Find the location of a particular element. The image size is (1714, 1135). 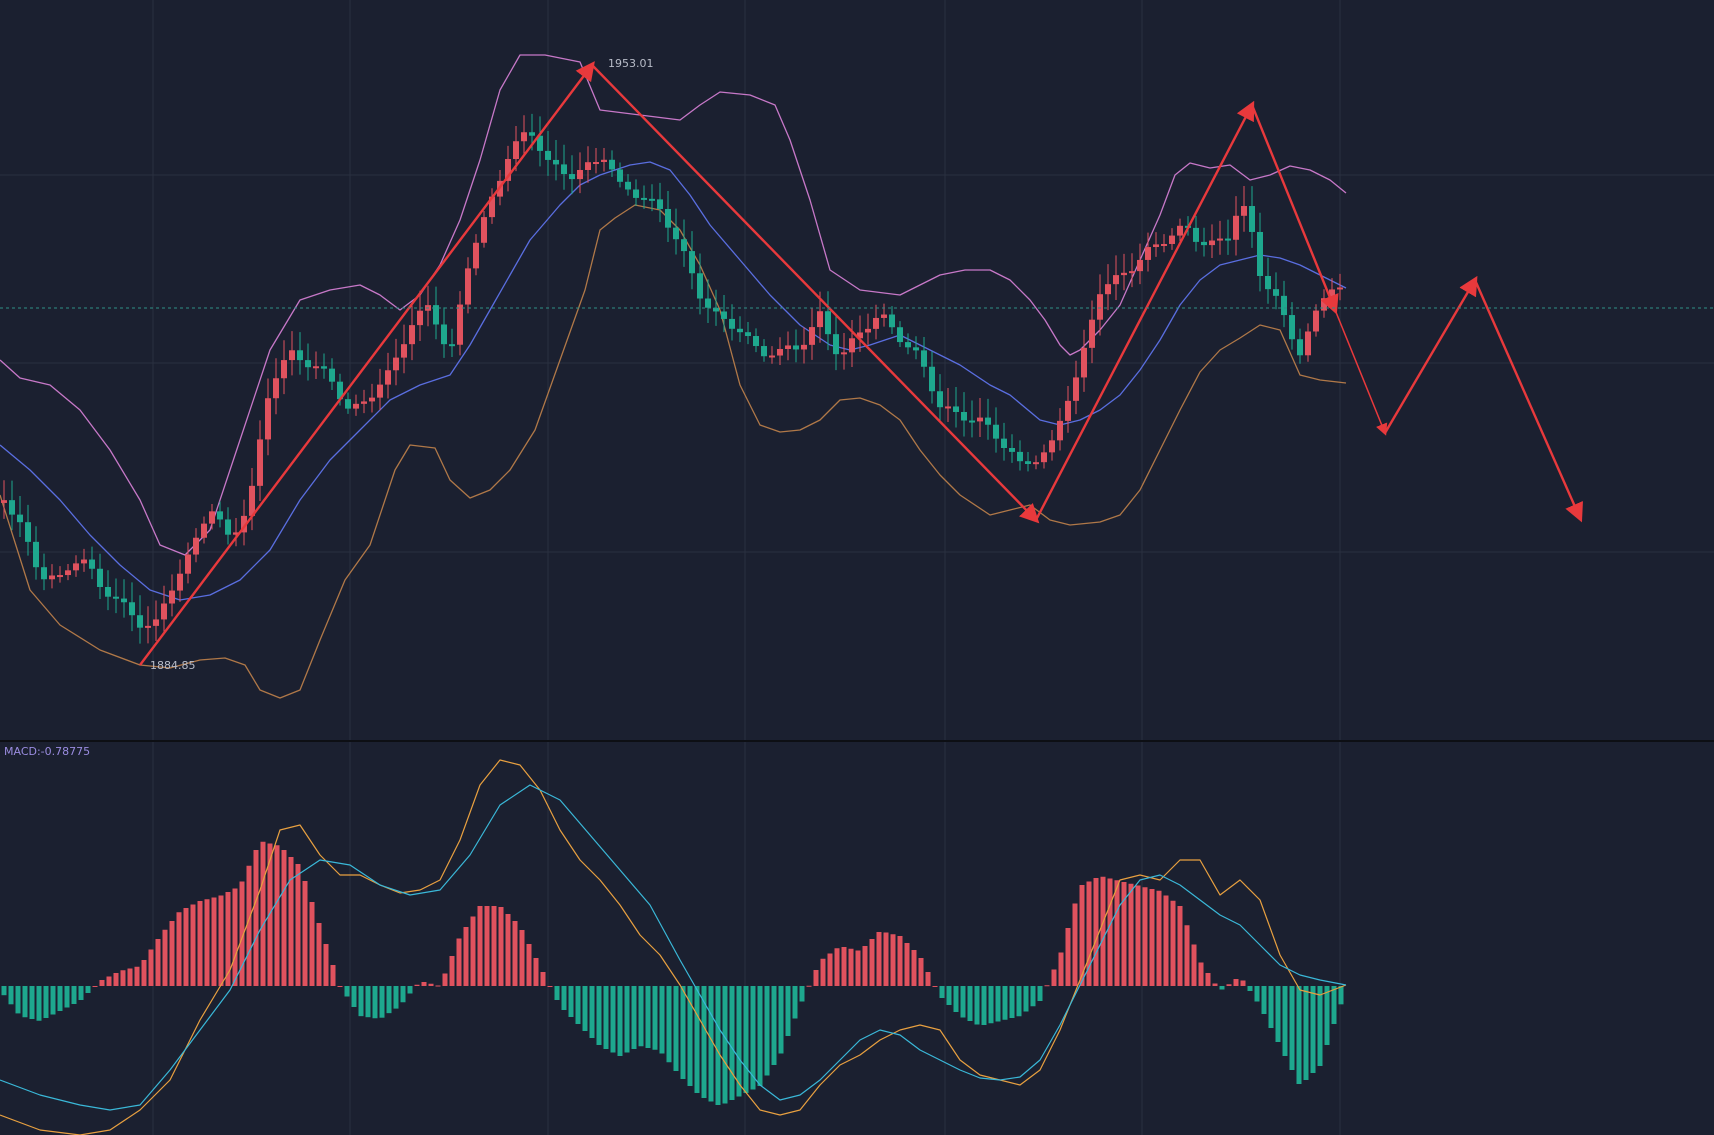

low-label: 1884.85 is located at coordinates (173, 665).